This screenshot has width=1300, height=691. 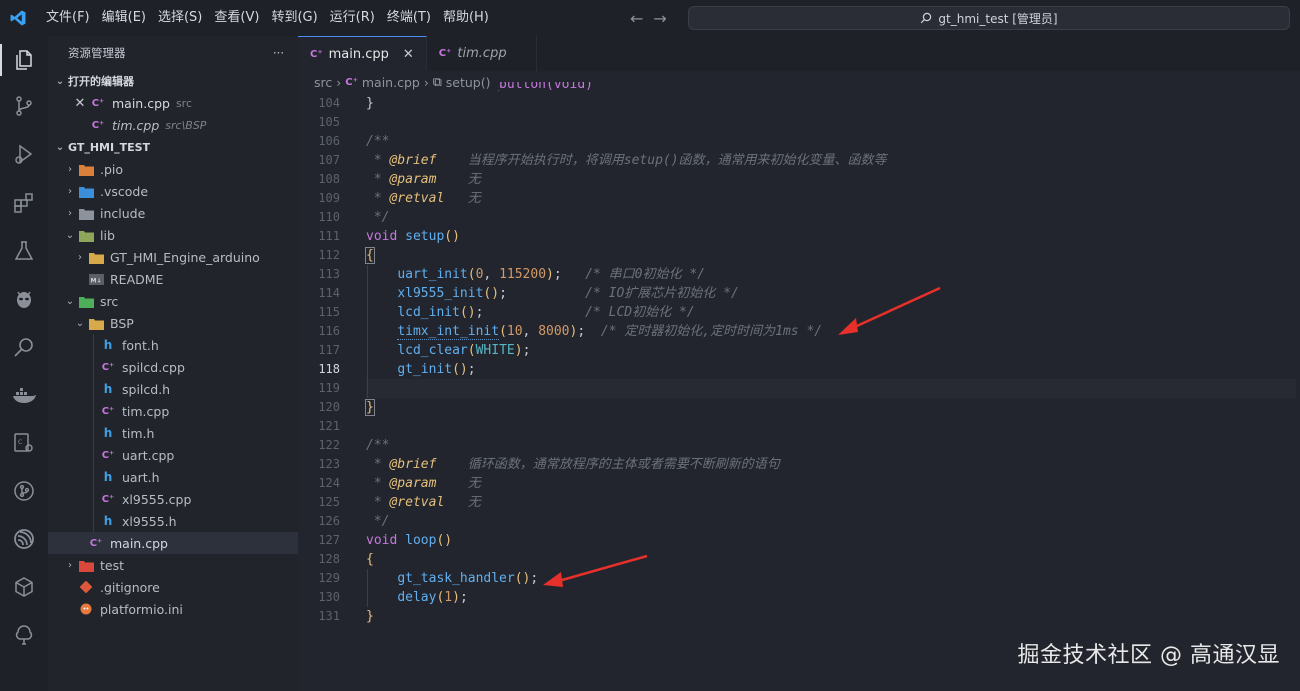 What do you see at coordinates (124, 18) in the screenshot?
I see `menu-edit: 编辑(E)` at bounding box center [124, 18].